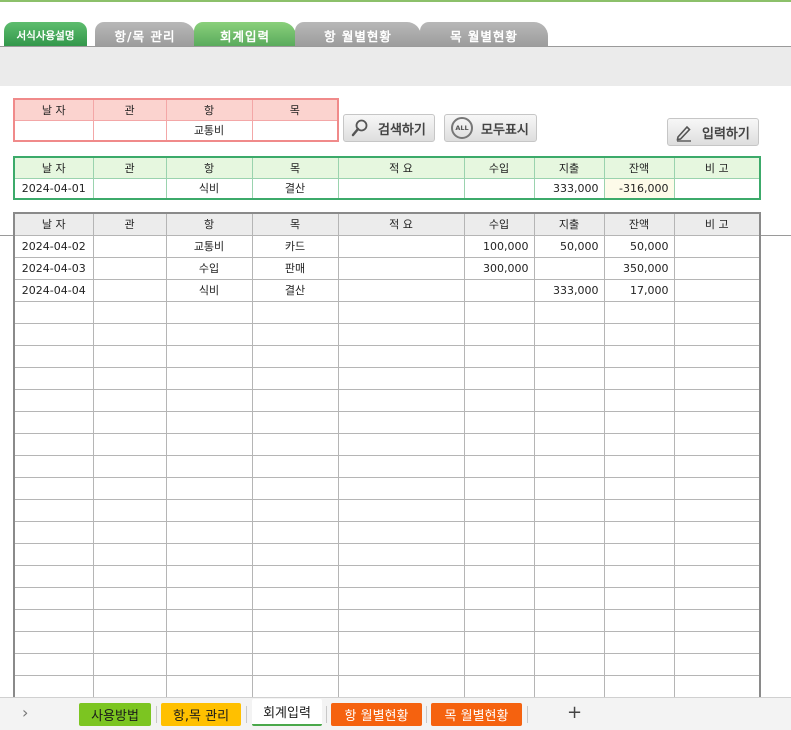 Image resolution: width=791 pixels, height=730 pixels. Describe the element at coordinates (45, 35) in the screenshot. I see `tab-usage-guide: 서식사용설명` at that location.